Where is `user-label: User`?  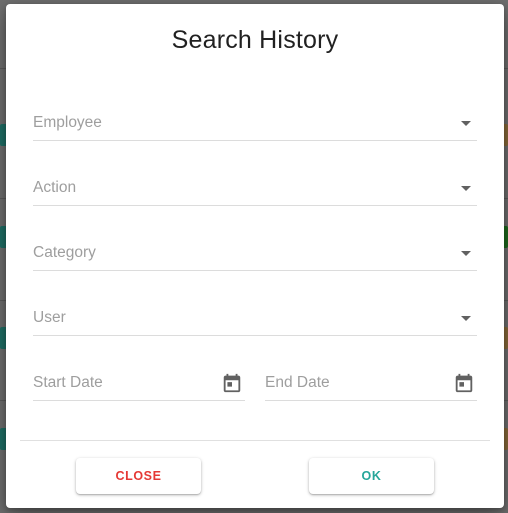
user-label: User is located at coordinates (49, 317).